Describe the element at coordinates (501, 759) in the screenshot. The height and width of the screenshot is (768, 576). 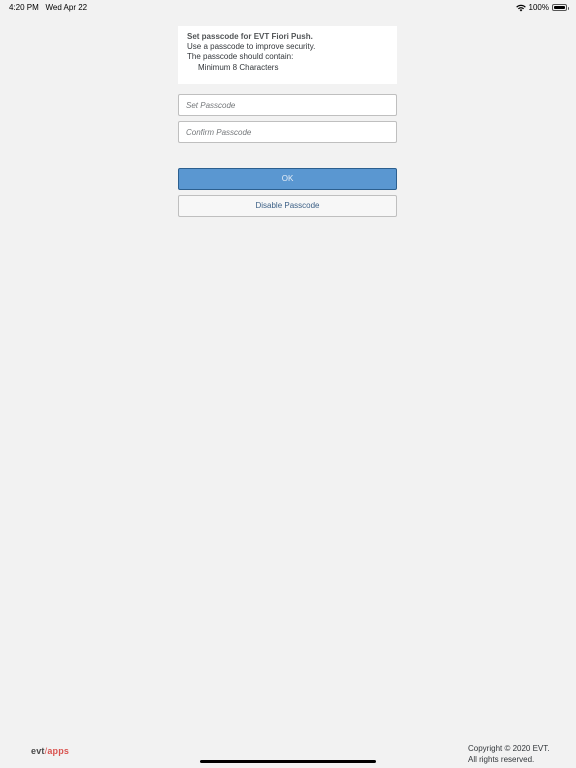
I see `copyright-line-2: All rights reserved.` at that location.